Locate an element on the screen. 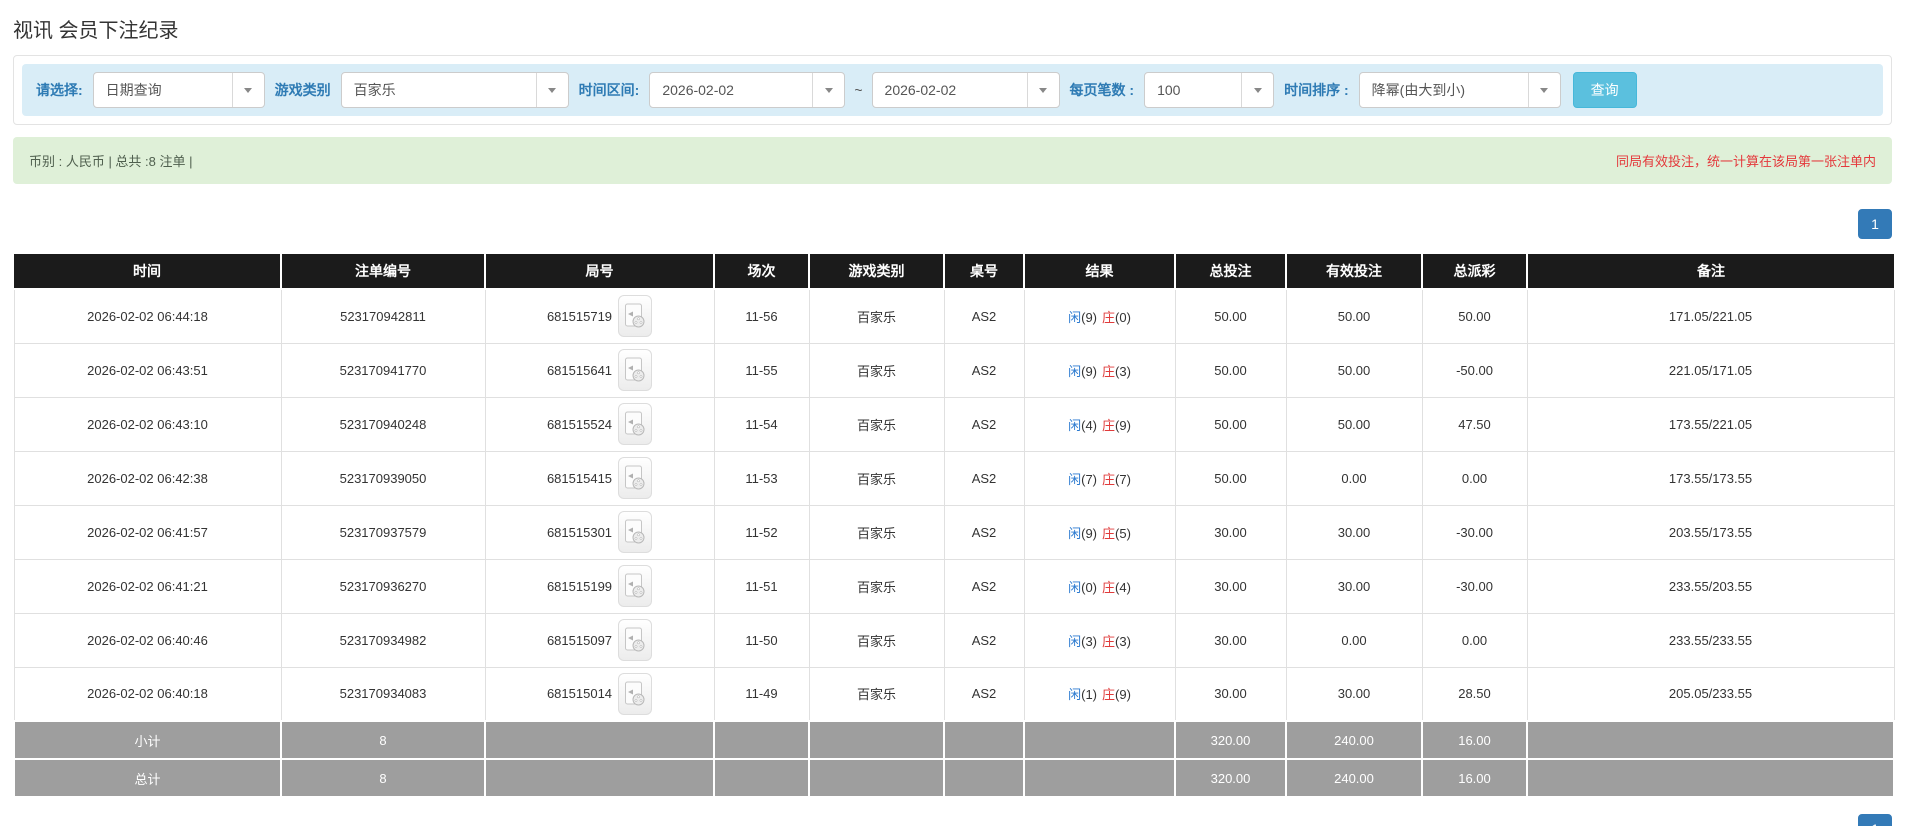 This screenshot has height=826, width=1905. cell-valid-bet: 0.00 is located at coordinates (1354, 478).